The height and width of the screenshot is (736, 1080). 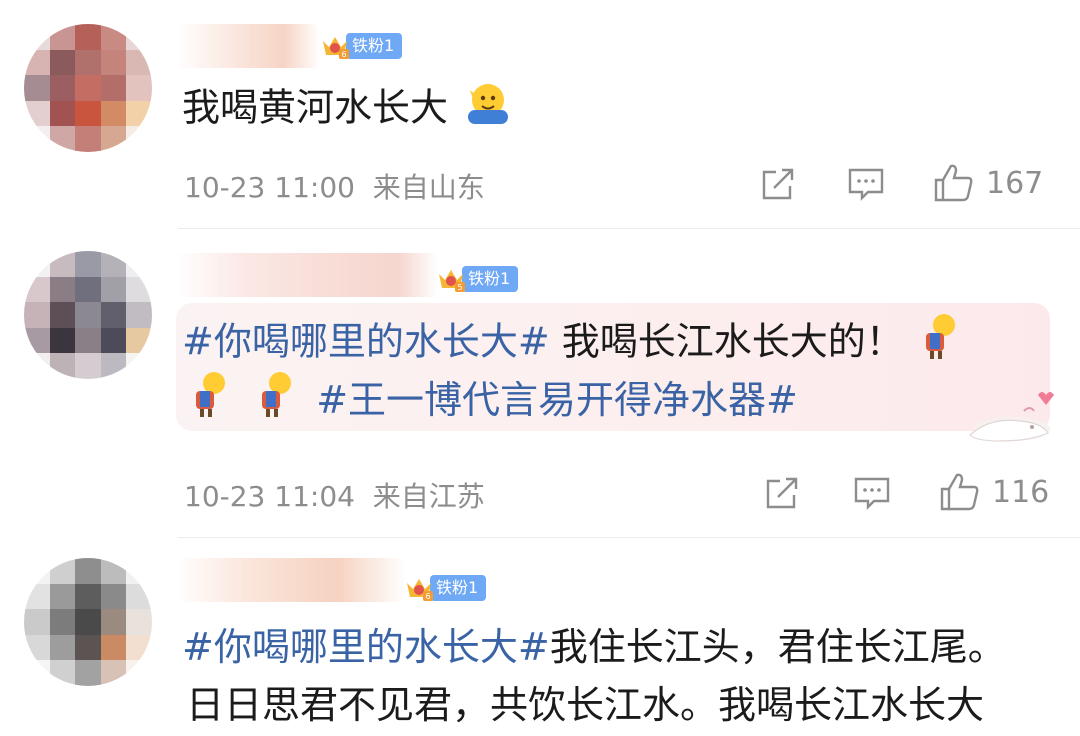 I want to click on like-button: 116, so click(x=993, y=492).